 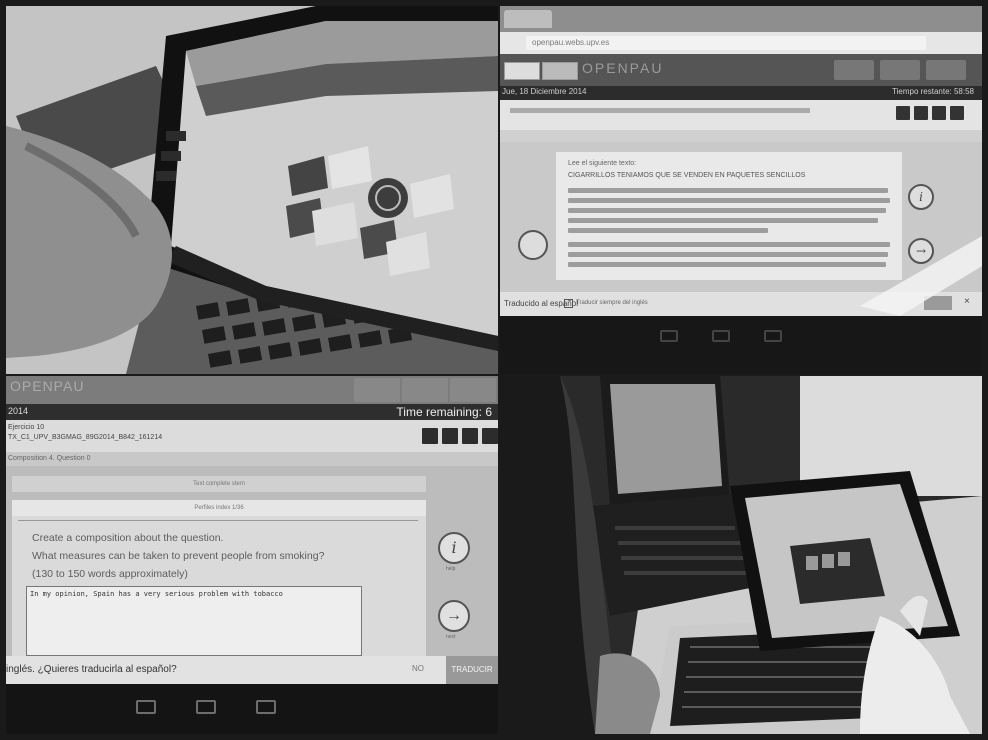 I want to click on prompt-line-3: (130 to 150 words approximately), so click(x=110, y=574).